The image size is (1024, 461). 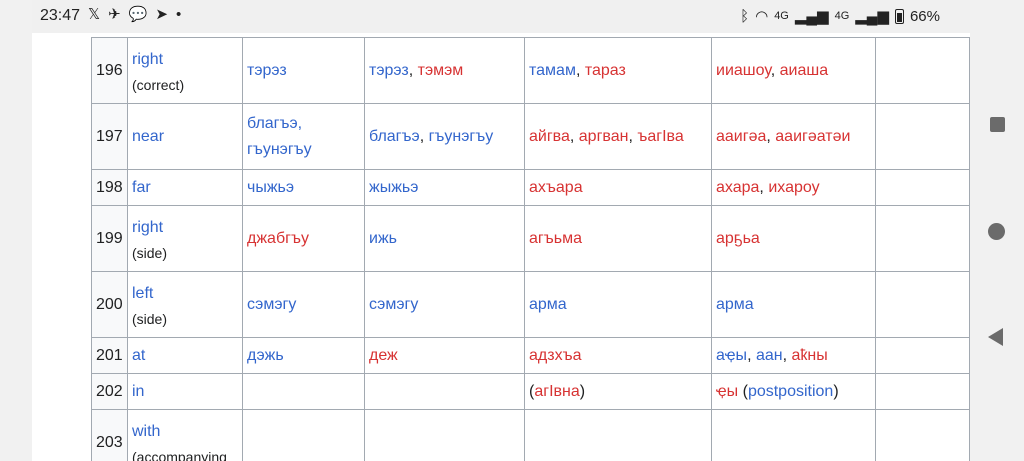 What do you see at coordinates (811, 16) in the screenshot?
I see `signal-icon-1: ▂▄▆` at bounding box center [811, 16].